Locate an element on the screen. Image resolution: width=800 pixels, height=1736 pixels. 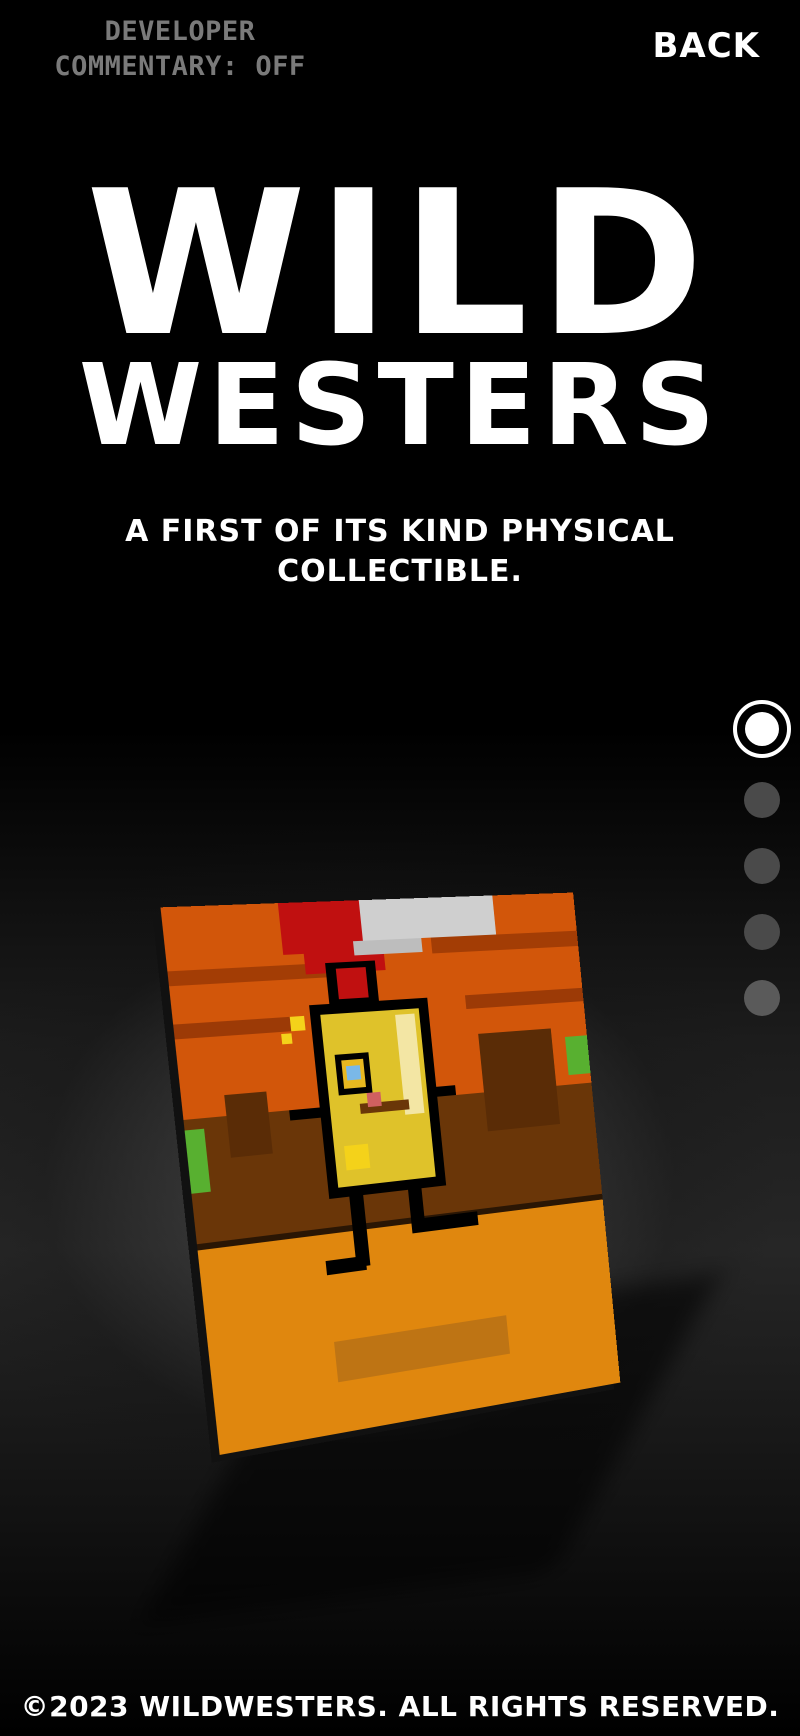
title-line-westers: WESTERS is located at coordinates (400, 406).